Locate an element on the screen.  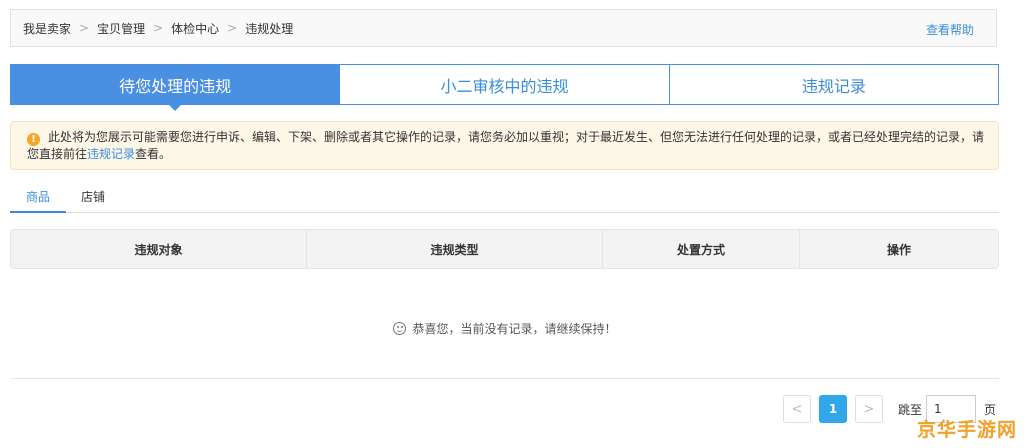
prev-page-button: < is located at coordinates (797, 409).